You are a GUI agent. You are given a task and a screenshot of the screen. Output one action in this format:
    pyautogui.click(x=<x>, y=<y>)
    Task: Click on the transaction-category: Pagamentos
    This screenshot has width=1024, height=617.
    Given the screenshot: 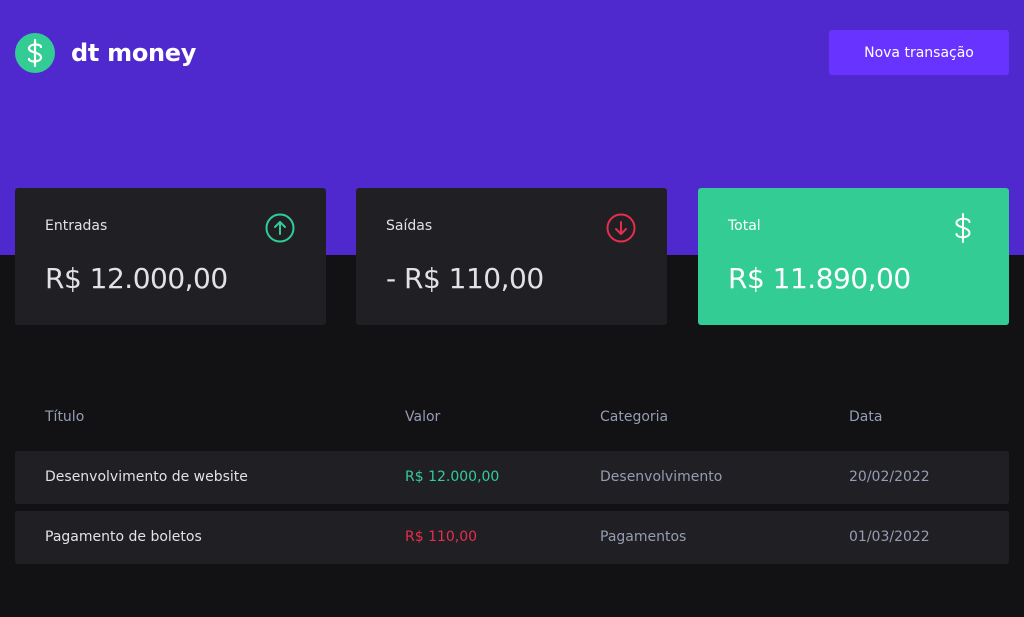 What is the action you would take?
    pyautogui.click(x=643, y=537)
    